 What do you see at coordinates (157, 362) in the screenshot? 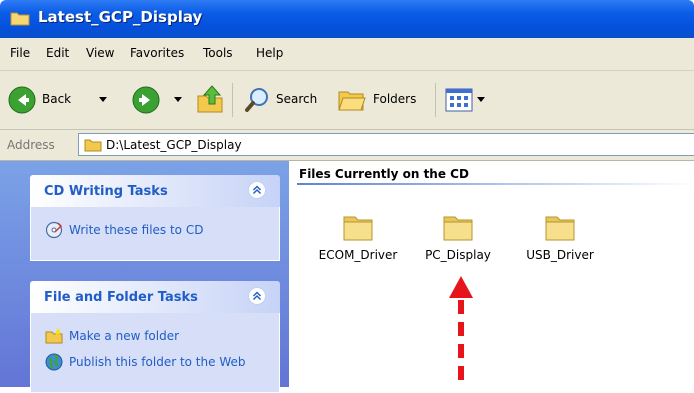
I see `task-label: Publish this folder to the Web` at bounding box center [157, 362].